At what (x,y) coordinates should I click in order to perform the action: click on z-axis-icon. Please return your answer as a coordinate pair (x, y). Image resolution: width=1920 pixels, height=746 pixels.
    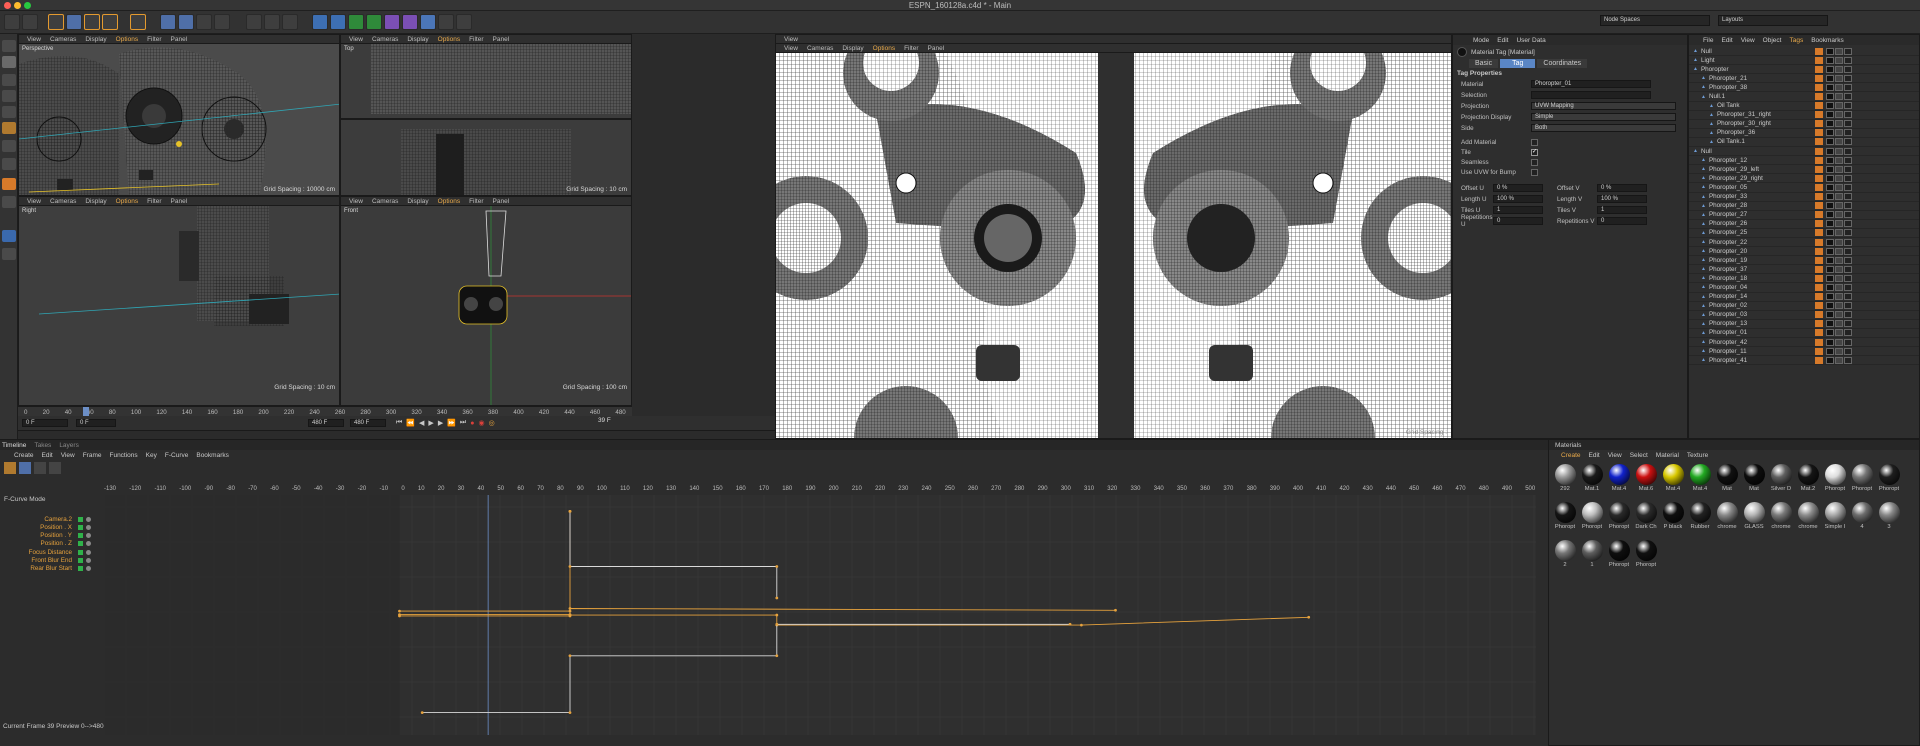
    Looking at the image, I should click on (204, 22).